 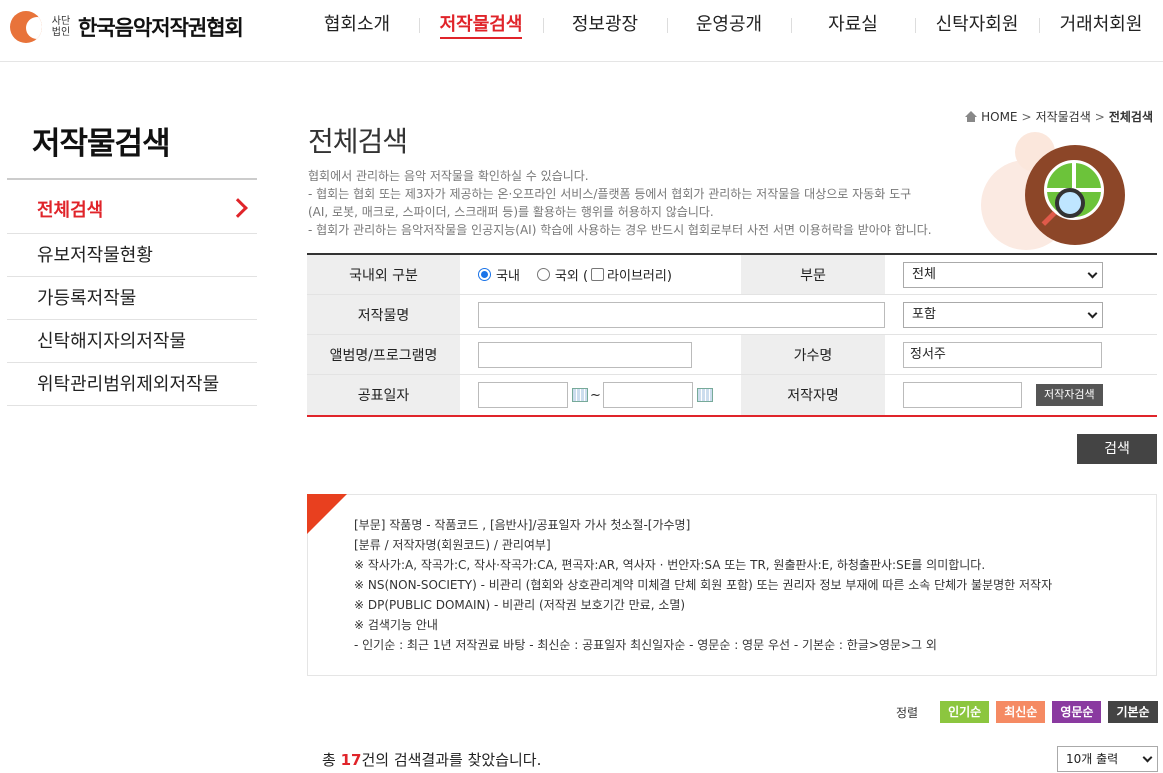 I want to click on album-input, so click(x=585, y=354).